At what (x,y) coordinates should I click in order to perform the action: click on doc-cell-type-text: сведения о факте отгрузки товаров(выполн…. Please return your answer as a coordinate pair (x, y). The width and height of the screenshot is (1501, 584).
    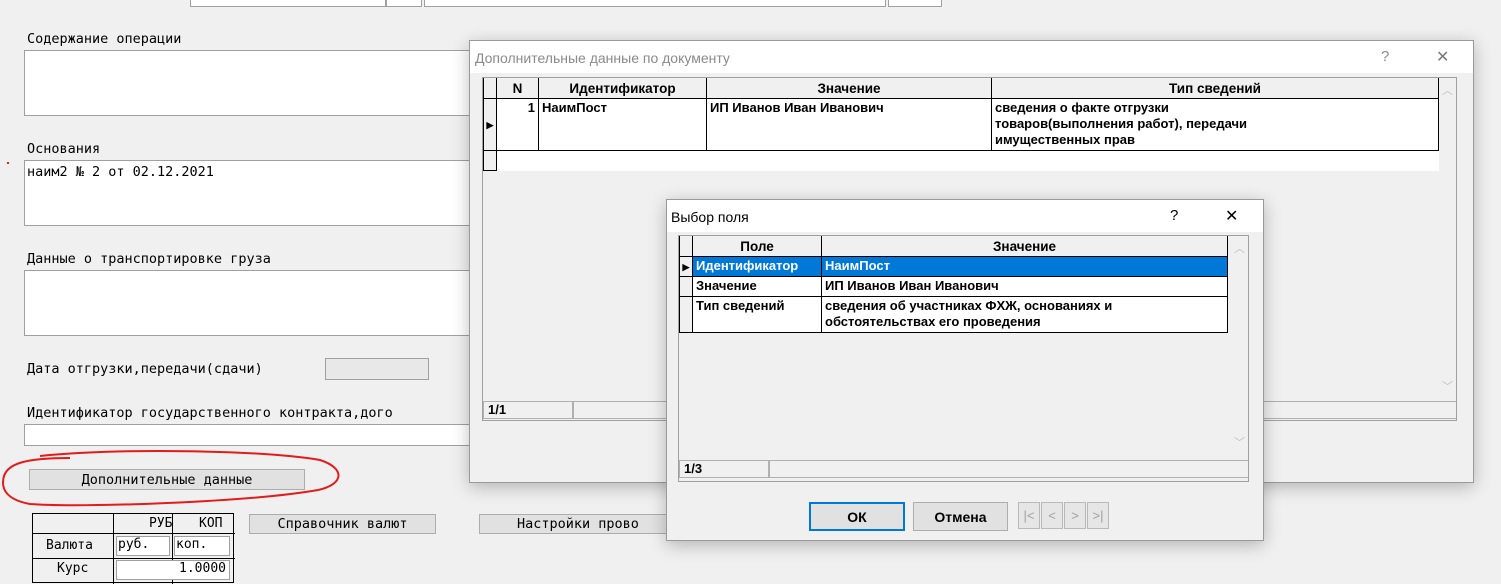
    Looking at the image, I should click on (1121, 123).